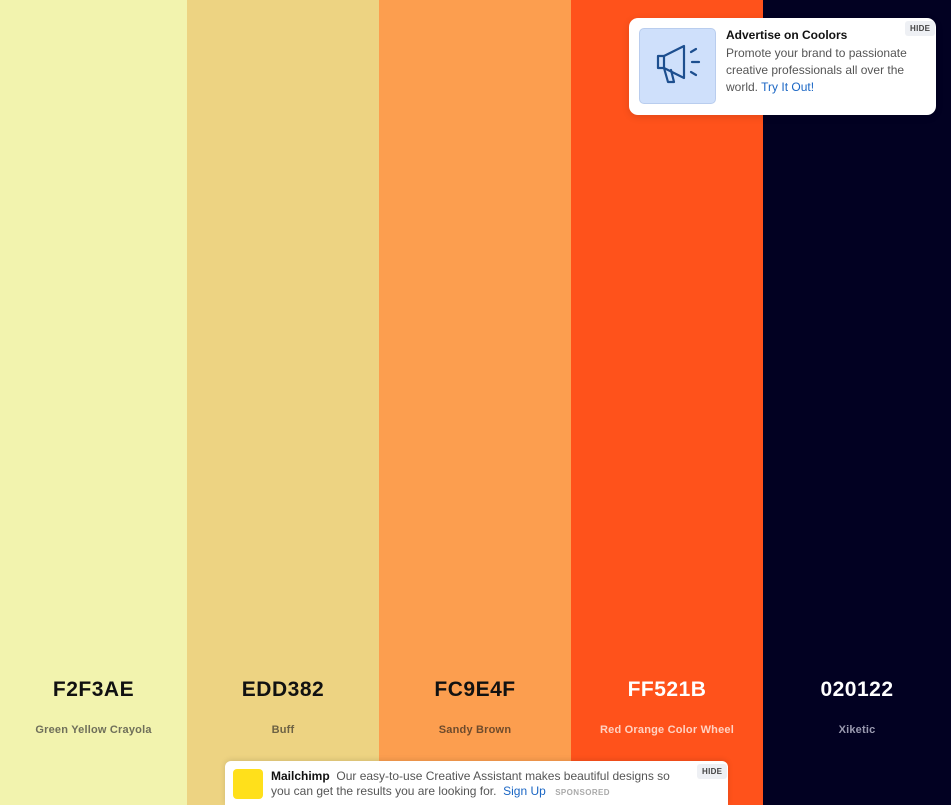  I want to click on megaphone-icon, so click(678, 66).